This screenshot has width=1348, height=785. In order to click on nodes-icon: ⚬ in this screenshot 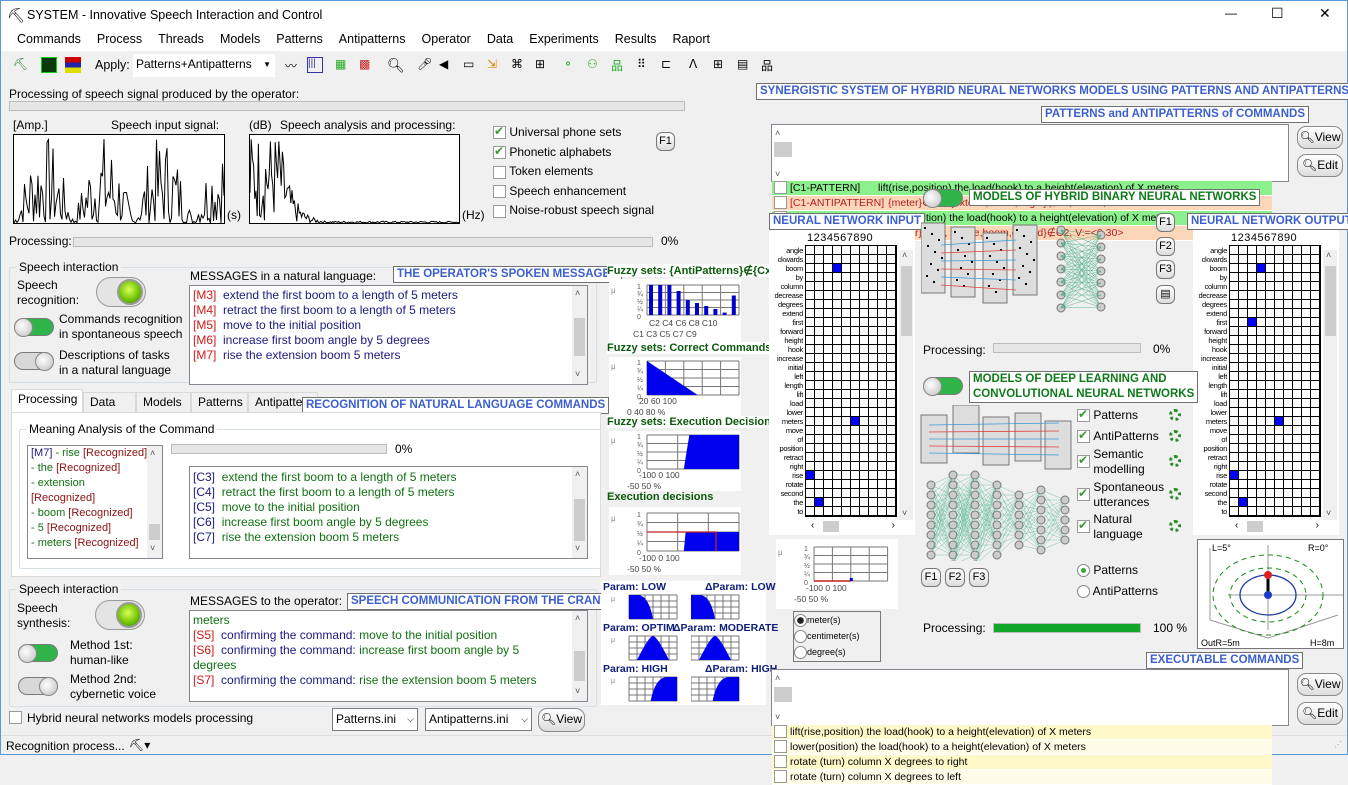, I will do `click(571, 65)`.